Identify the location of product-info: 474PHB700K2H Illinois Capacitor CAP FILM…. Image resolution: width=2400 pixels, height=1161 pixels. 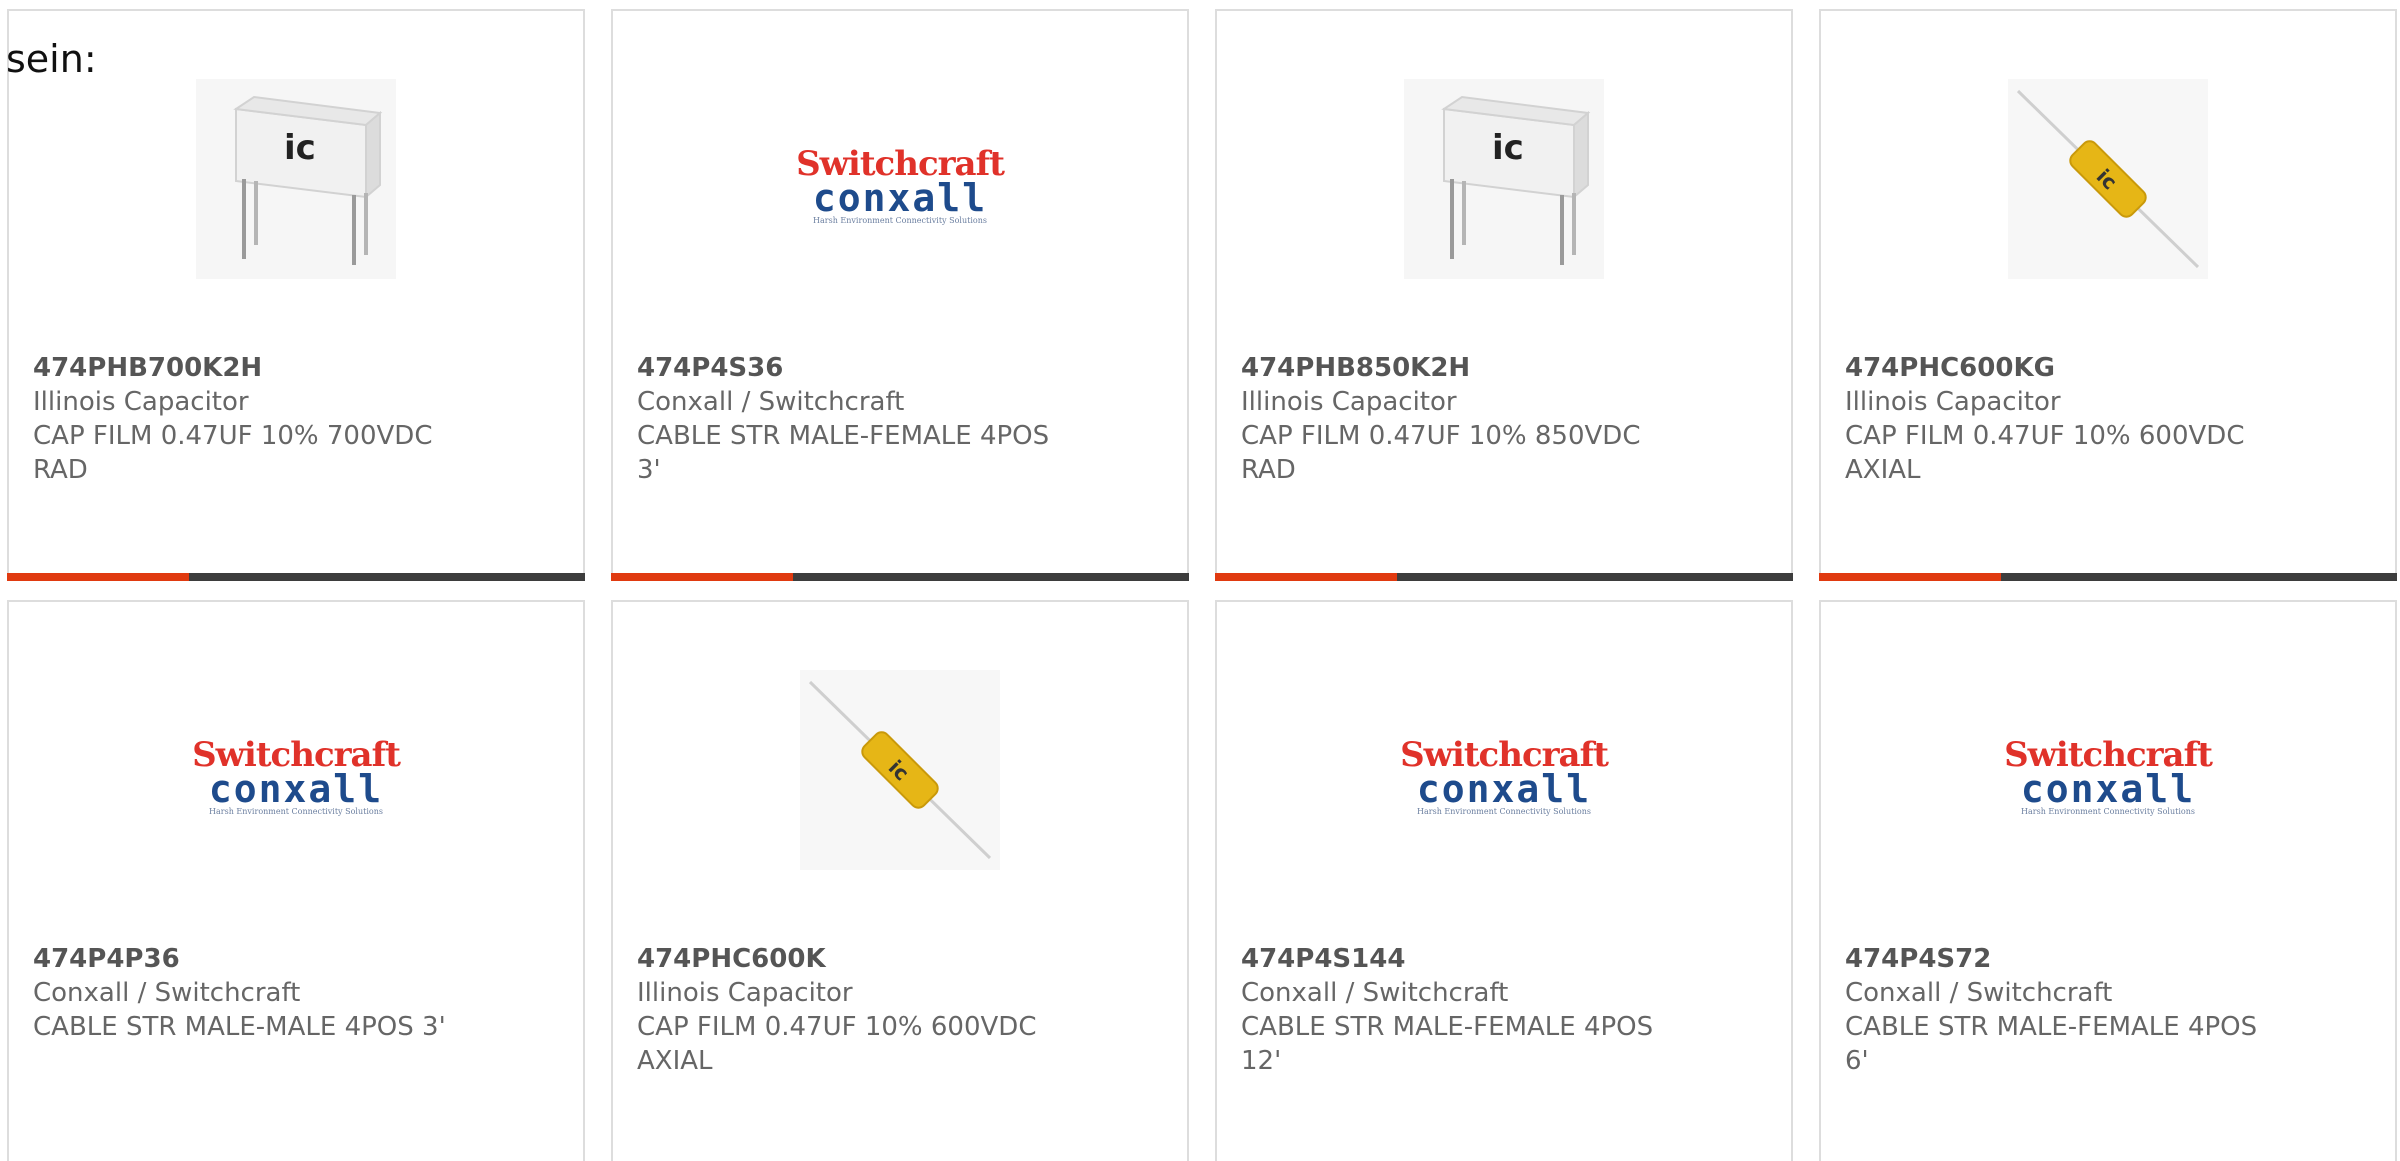
(296, 419).